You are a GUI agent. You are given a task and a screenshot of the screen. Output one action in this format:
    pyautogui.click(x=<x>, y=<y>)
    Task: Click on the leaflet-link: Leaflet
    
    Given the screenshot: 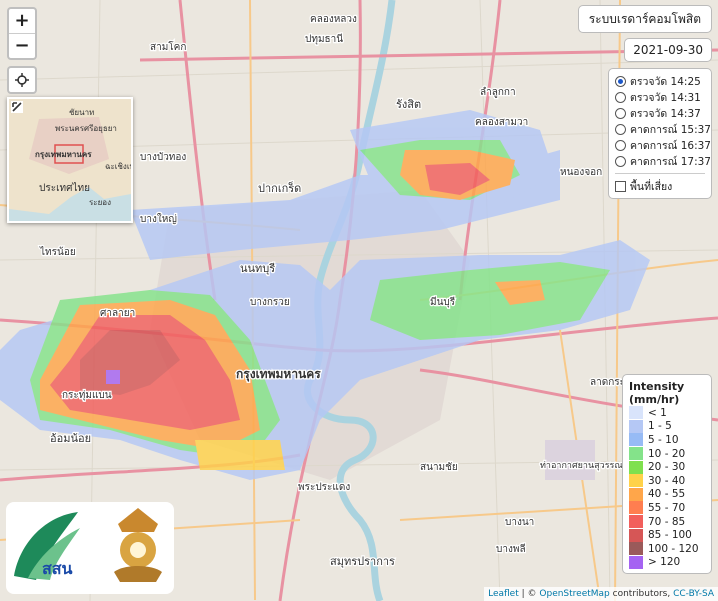 What is the action you would take?
    pyautogui.click(x=503, y=594)
    